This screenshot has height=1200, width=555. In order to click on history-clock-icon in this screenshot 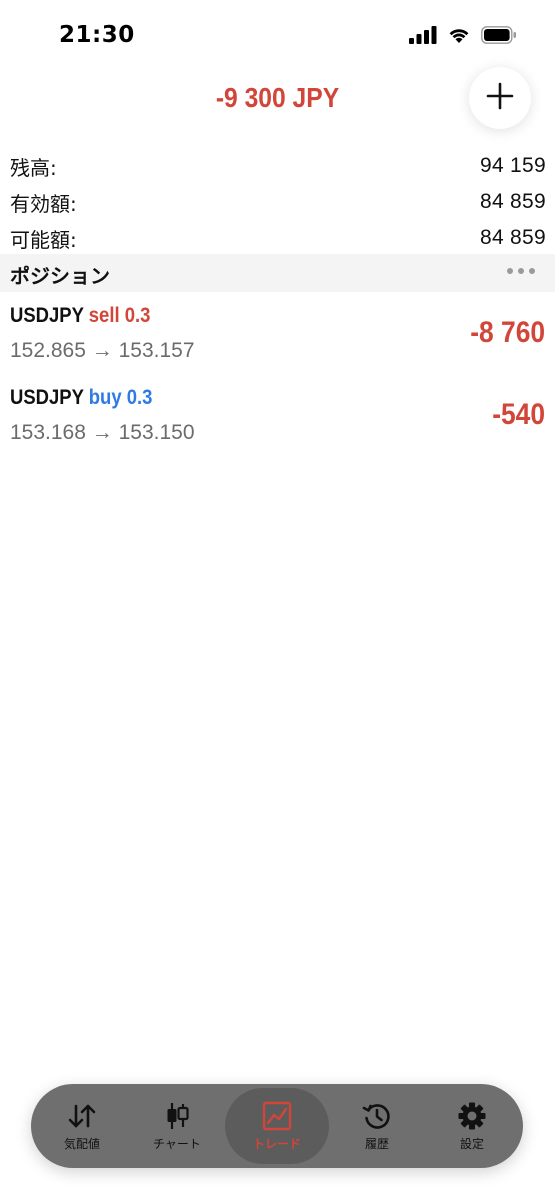, I will do `click(377, 1116)`.